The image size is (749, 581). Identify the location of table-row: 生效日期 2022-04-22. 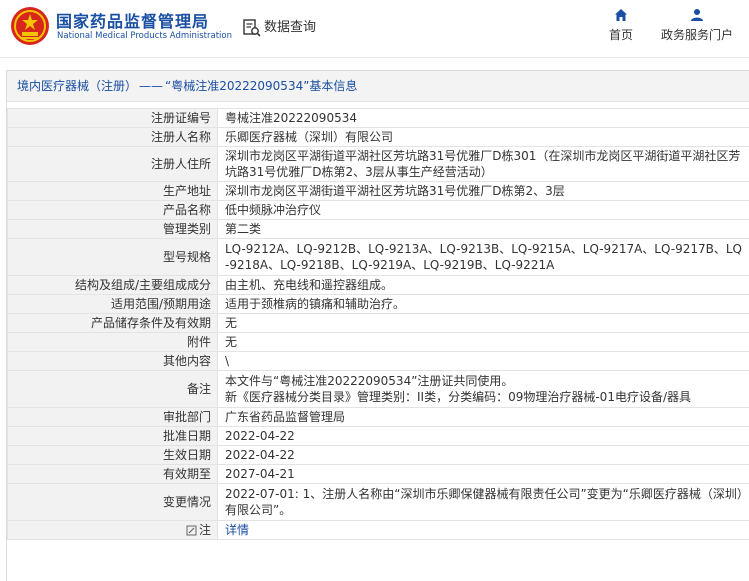
(378, 455).